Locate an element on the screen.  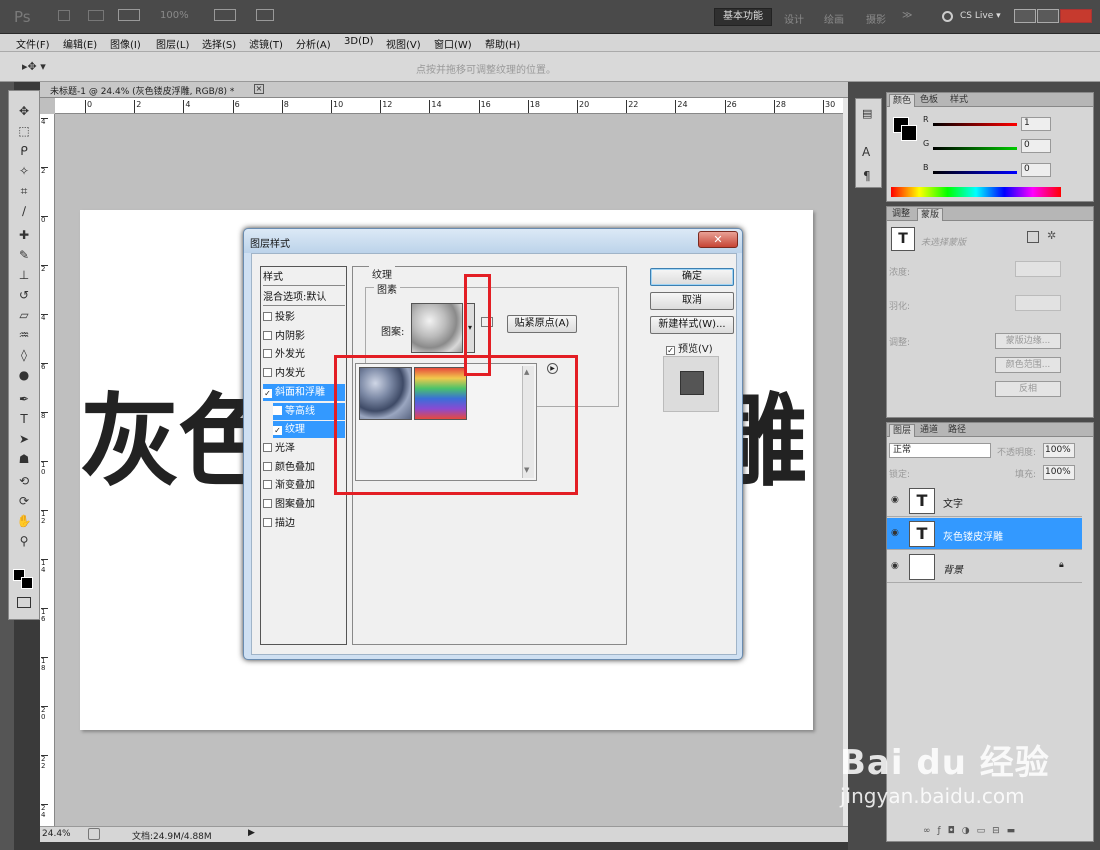
background-swatch is located at coordinates (909, 133).